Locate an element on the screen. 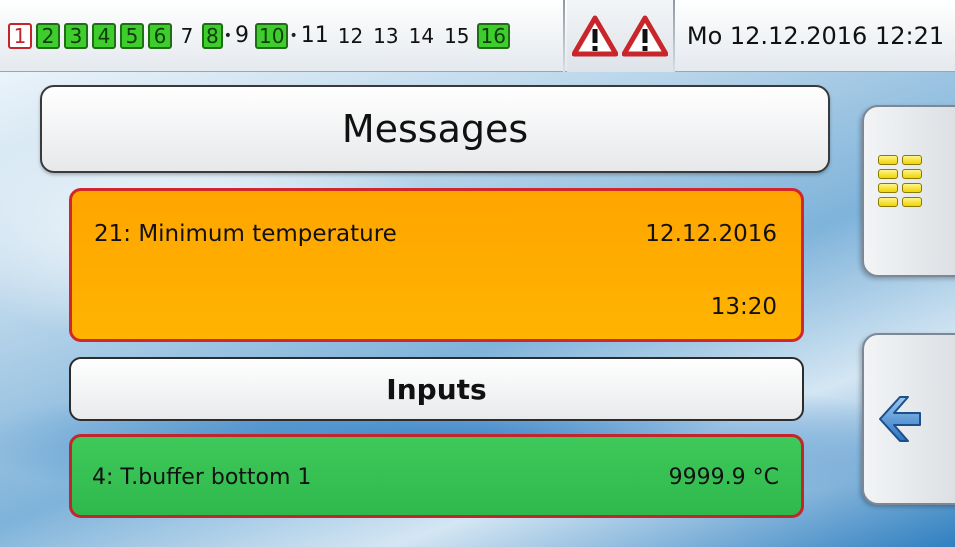 Image resolution: width=955 pixels, height=547 pixels. output-pair-10-11: 10 • 11 is located at coordinates (293, 36).